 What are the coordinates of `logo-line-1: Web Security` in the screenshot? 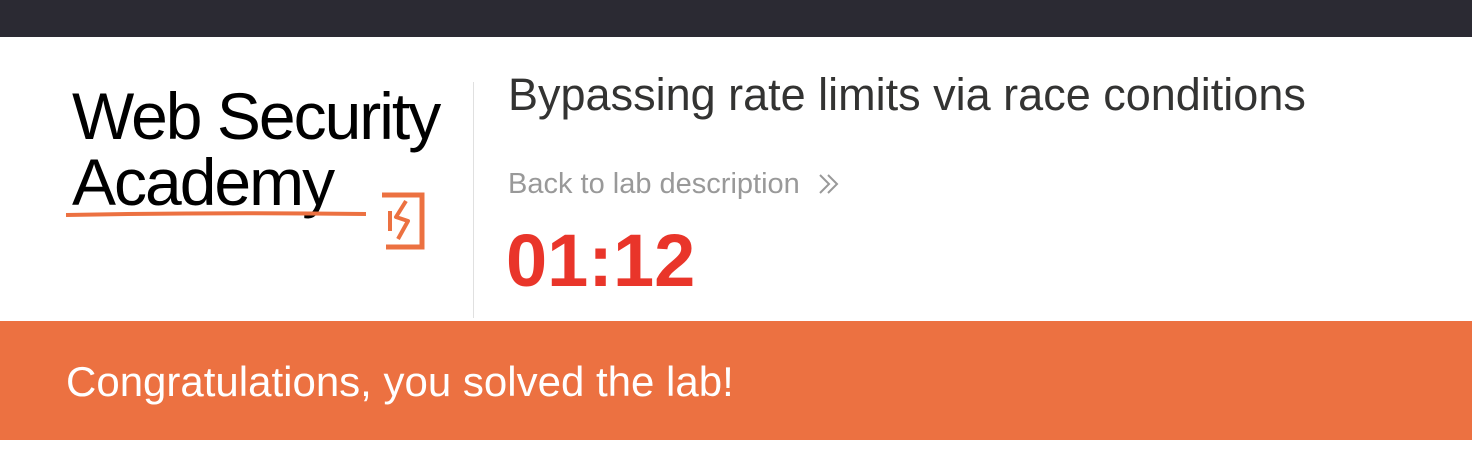 It's located at (256, 116).